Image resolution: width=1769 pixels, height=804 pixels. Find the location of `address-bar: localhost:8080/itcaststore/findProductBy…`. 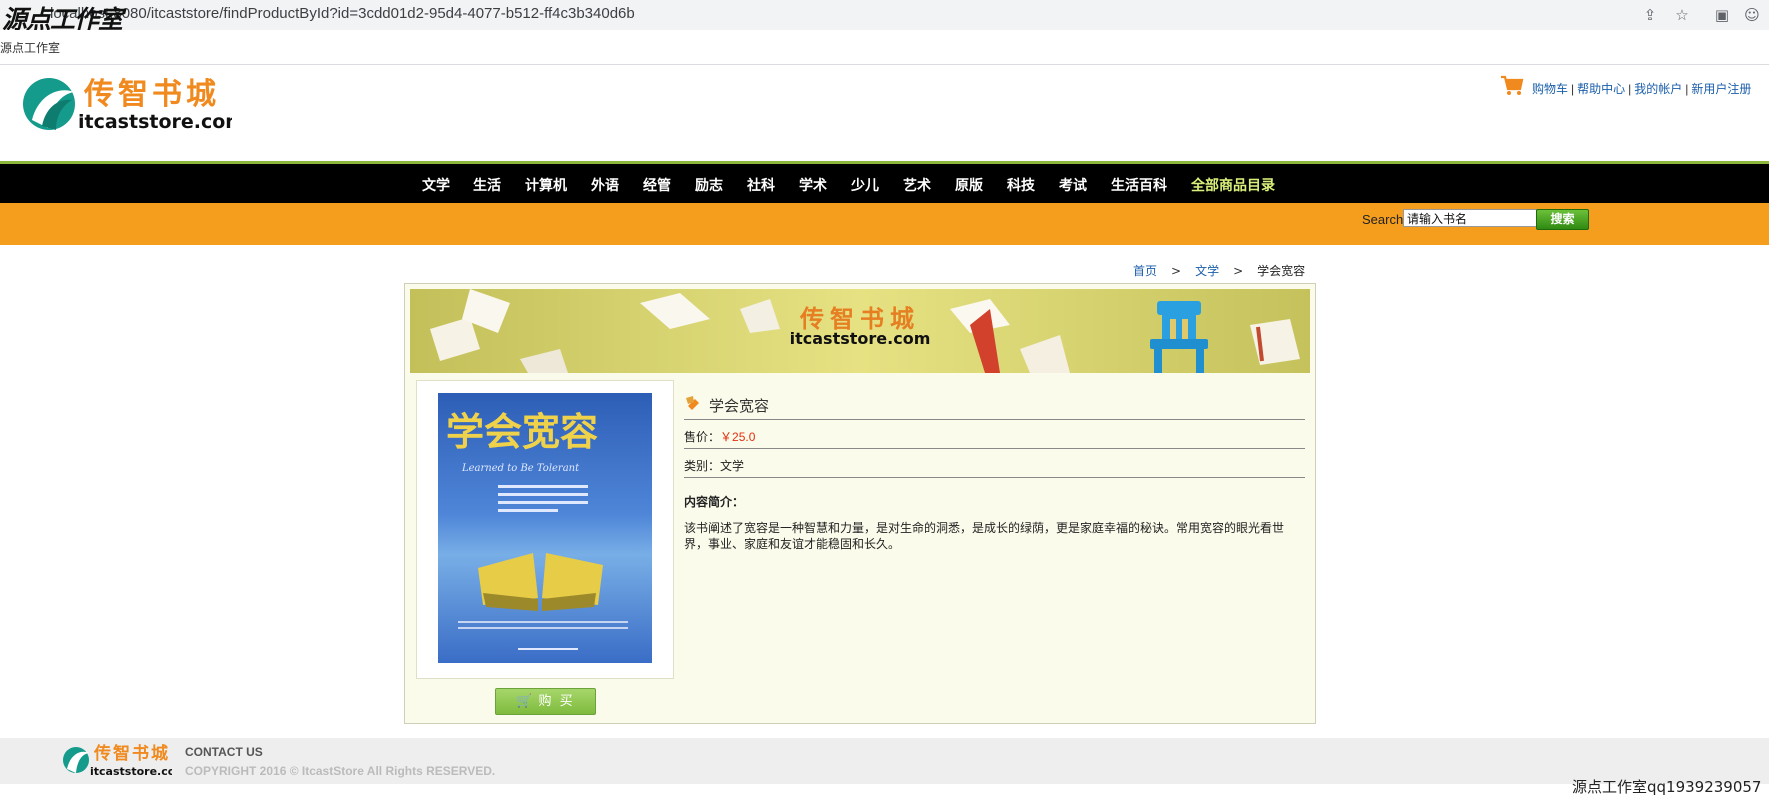

address-bar: localhost:8080/itcaststore/findProductBy… is located at coordinates (342, 13).